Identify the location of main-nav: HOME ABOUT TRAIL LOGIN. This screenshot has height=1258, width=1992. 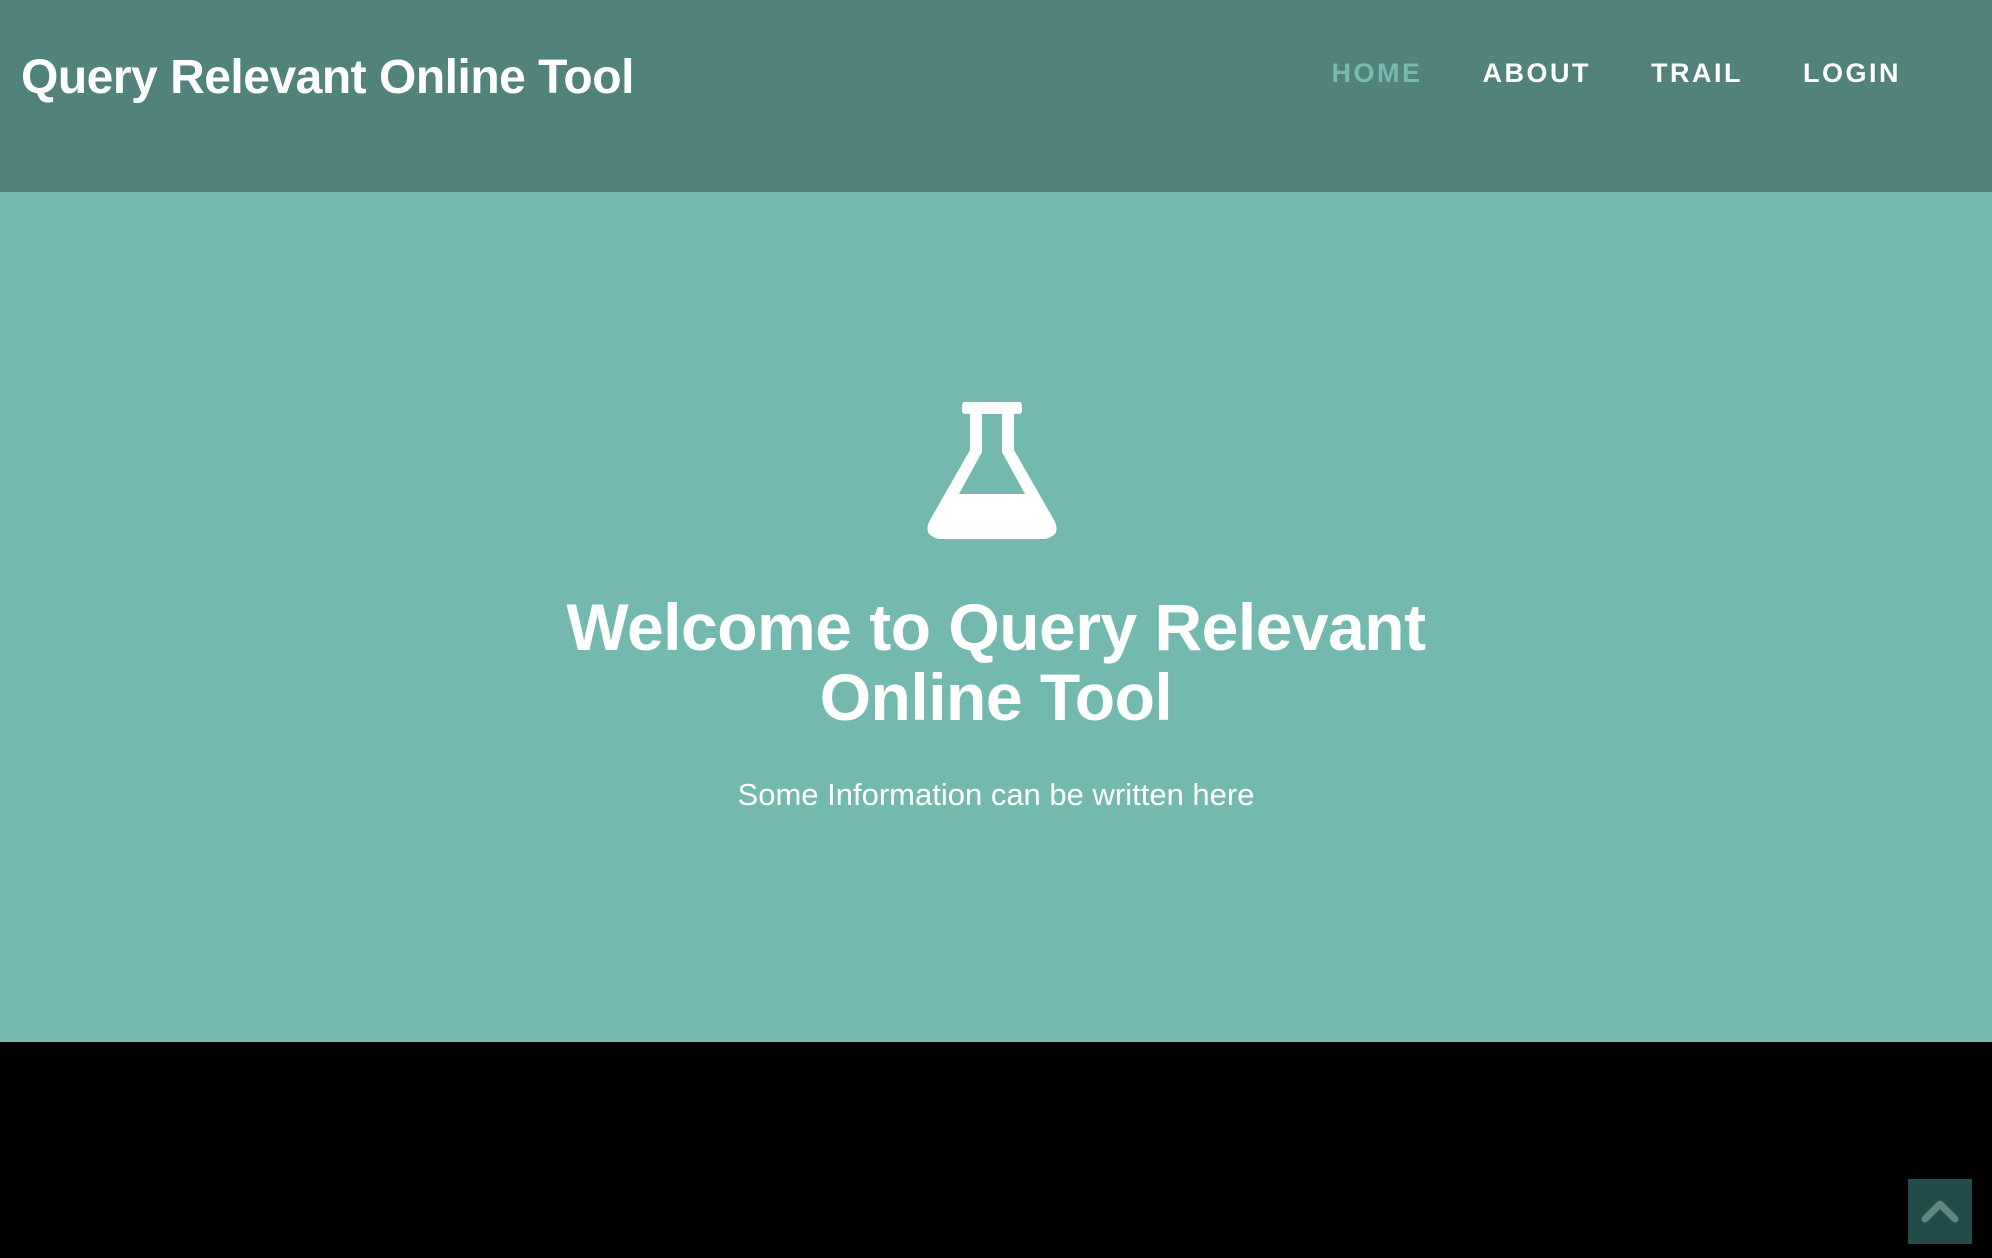
(1586, 73).